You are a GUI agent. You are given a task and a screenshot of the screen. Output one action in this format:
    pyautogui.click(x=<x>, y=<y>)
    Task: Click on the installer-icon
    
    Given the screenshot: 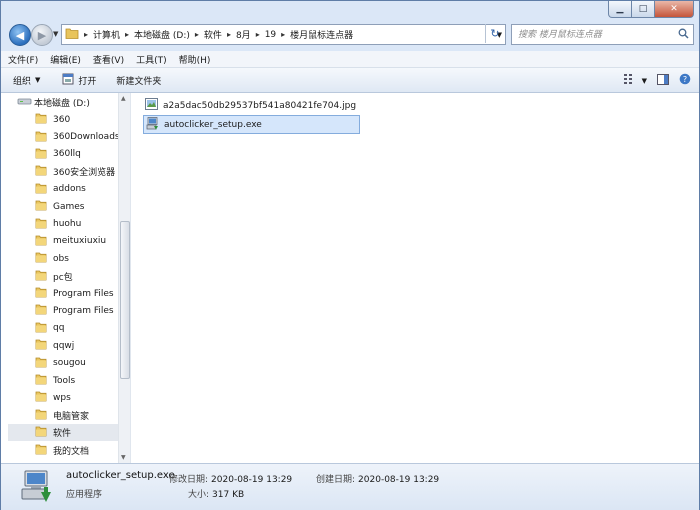 What is the action you would take?
    pyautogui.click(x=152, y=124)
    